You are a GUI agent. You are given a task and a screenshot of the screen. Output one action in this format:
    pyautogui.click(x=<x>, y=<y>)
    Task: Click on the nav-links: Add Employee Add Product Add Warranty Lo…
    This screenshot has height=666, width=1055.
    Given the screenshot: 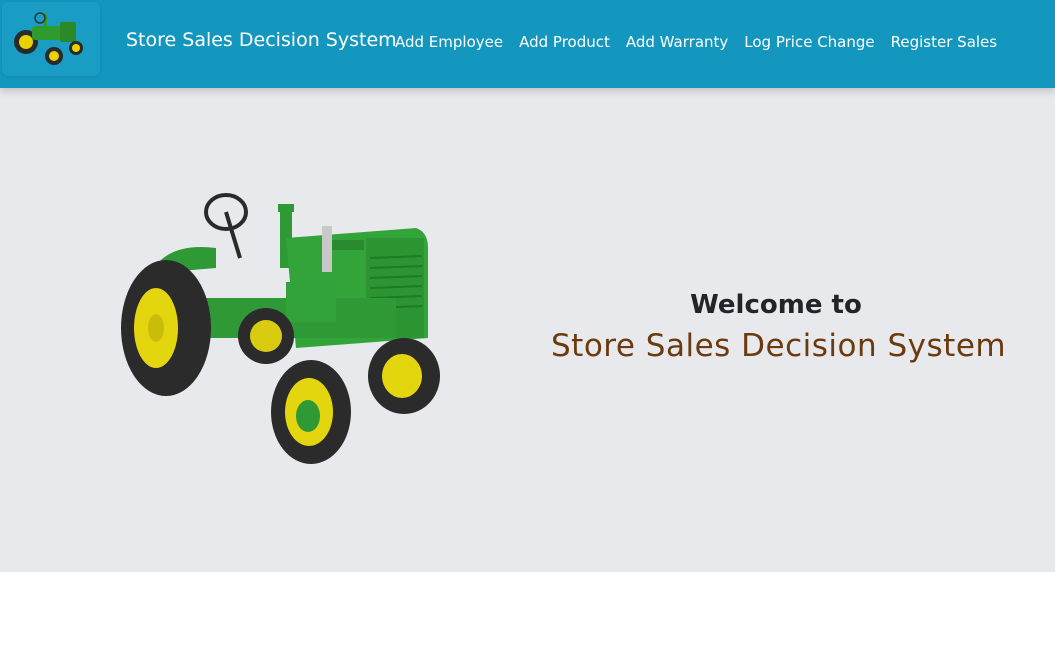 What is the action you would take?
    pyautogui.click(x=704, y=42)
    